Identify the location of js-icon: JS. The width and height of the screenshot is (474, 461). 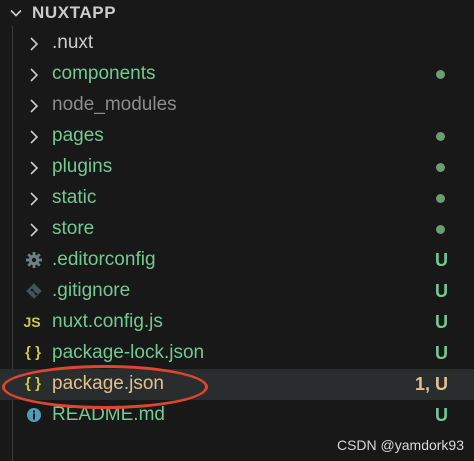
(32, 322).